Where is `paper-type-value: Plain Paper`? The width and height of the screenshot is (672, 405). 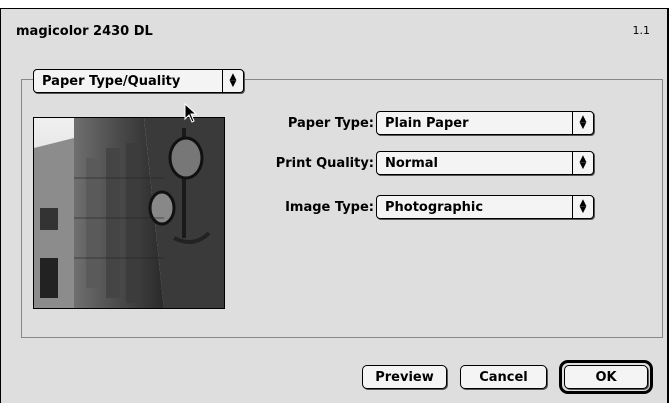 paper-type-value: Plain Paper is located at coordinates (427, 123).